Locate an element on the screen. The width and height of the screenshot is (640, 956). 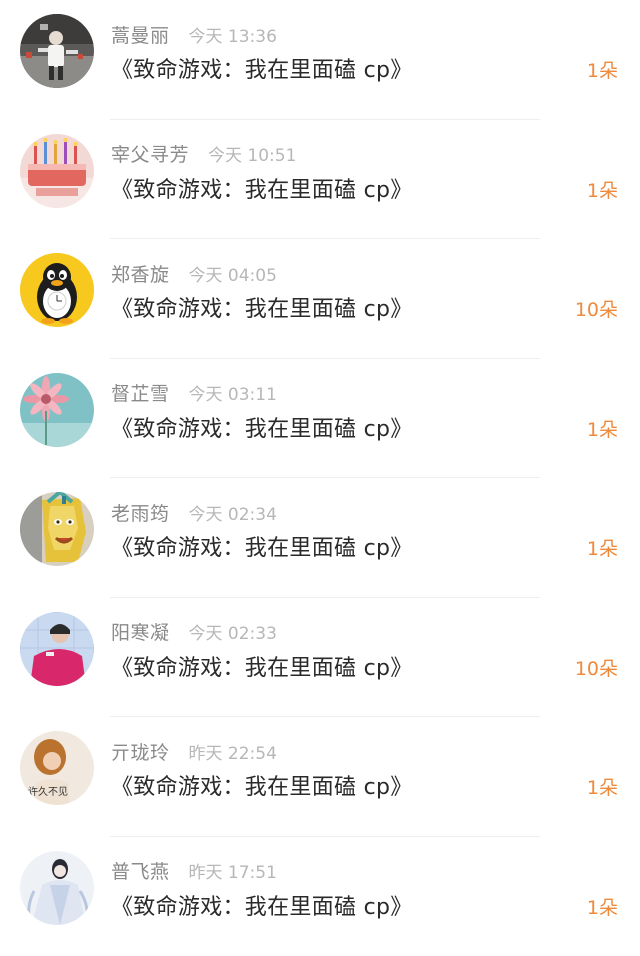
sender-name: 亓珑玲 is located at coordinates (140, 751).